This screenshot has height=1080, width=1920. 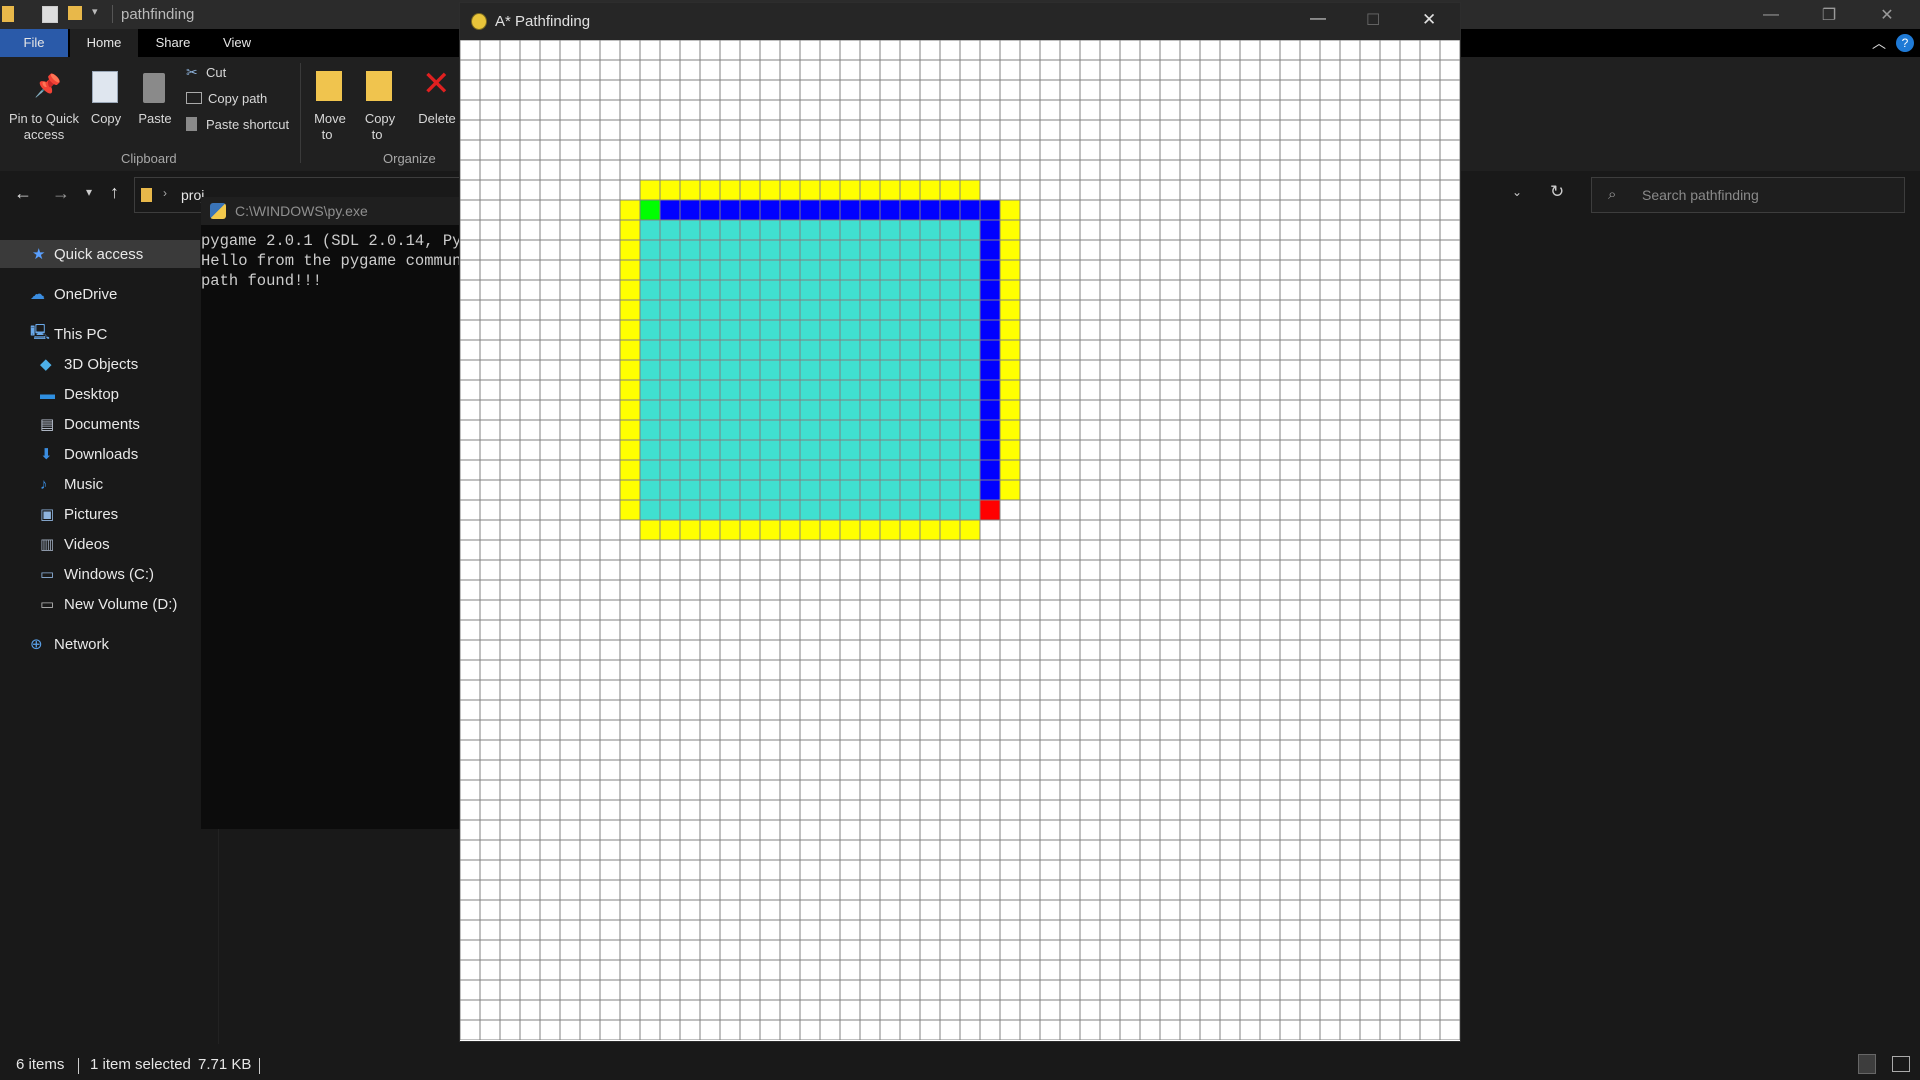 I want to click on cut-button: ✂ Cut, so click(x=206, y=72).